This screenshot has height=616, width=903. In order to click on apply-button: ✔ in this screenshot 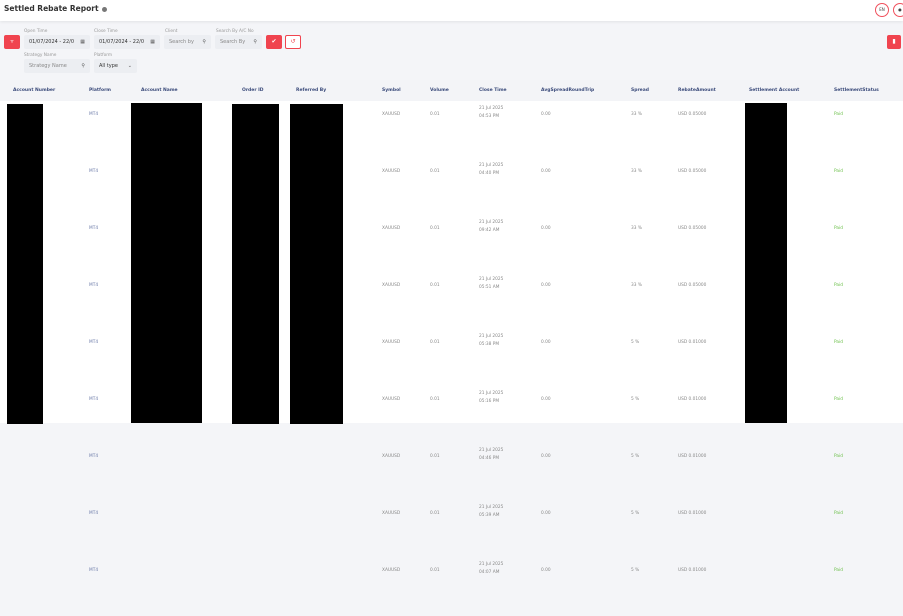, I will do `click(274, 42)`.